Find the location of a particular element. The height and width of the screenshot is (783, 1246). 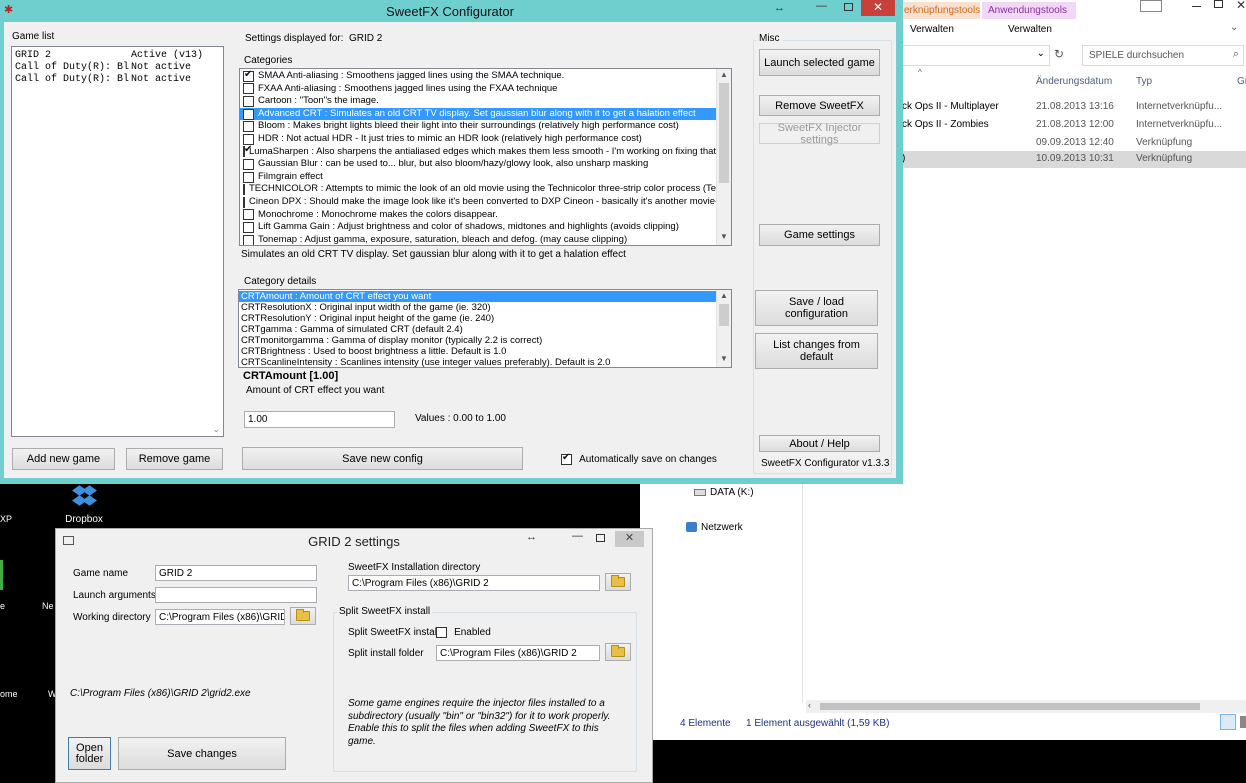

nav-item-data-drive: DATA (K:) is located at coordinates (724, 492).